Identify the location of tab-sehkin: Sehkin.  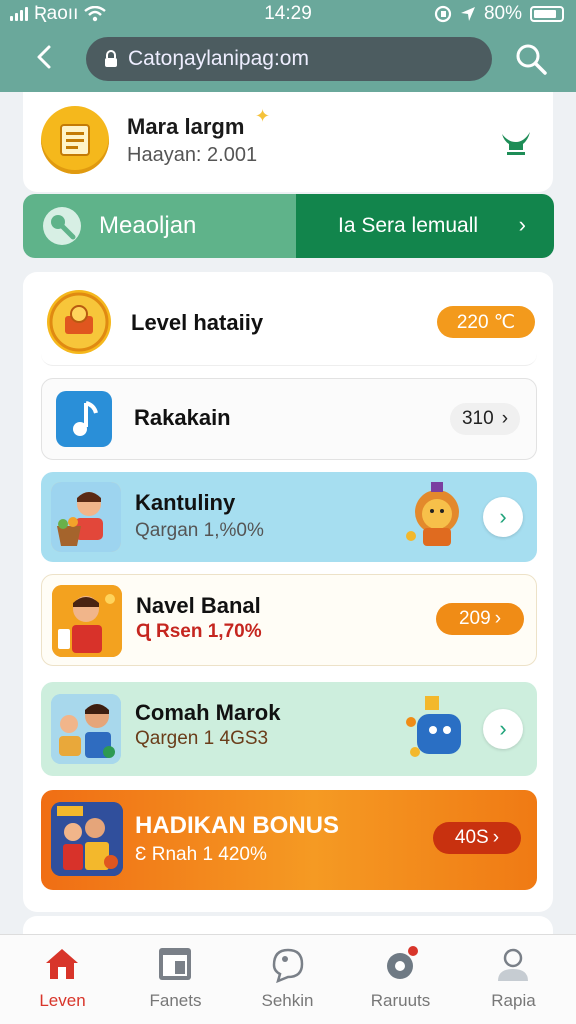
(287, 979).